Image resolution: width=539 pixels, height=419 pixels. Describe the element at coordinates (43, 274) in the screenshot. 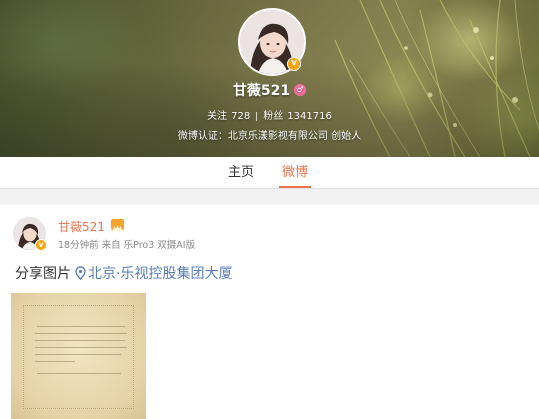

I see `post-body-text: 分享图片` at that location.